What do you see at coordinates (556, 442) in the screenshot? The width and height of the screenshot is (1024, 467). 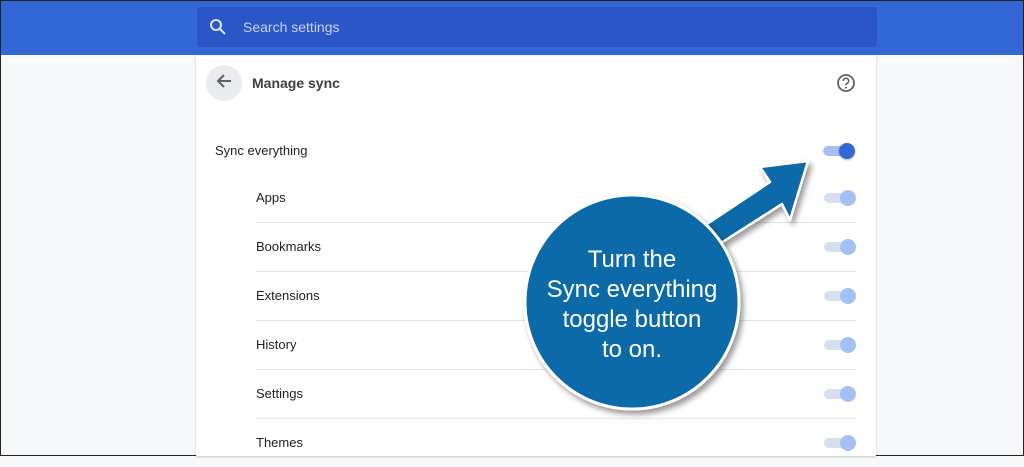 I see `sync-item-themes: Themes` at bounding box center [556, 442].